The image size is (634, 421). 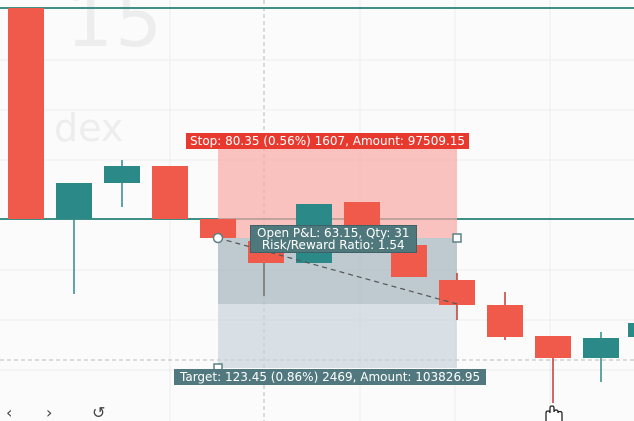 What do you see at coordinates (333, 245) in the screenshot?
I see `risk-reward-text: Risk/Reward Ratio: 1.54` at bounding box center [333, 245].